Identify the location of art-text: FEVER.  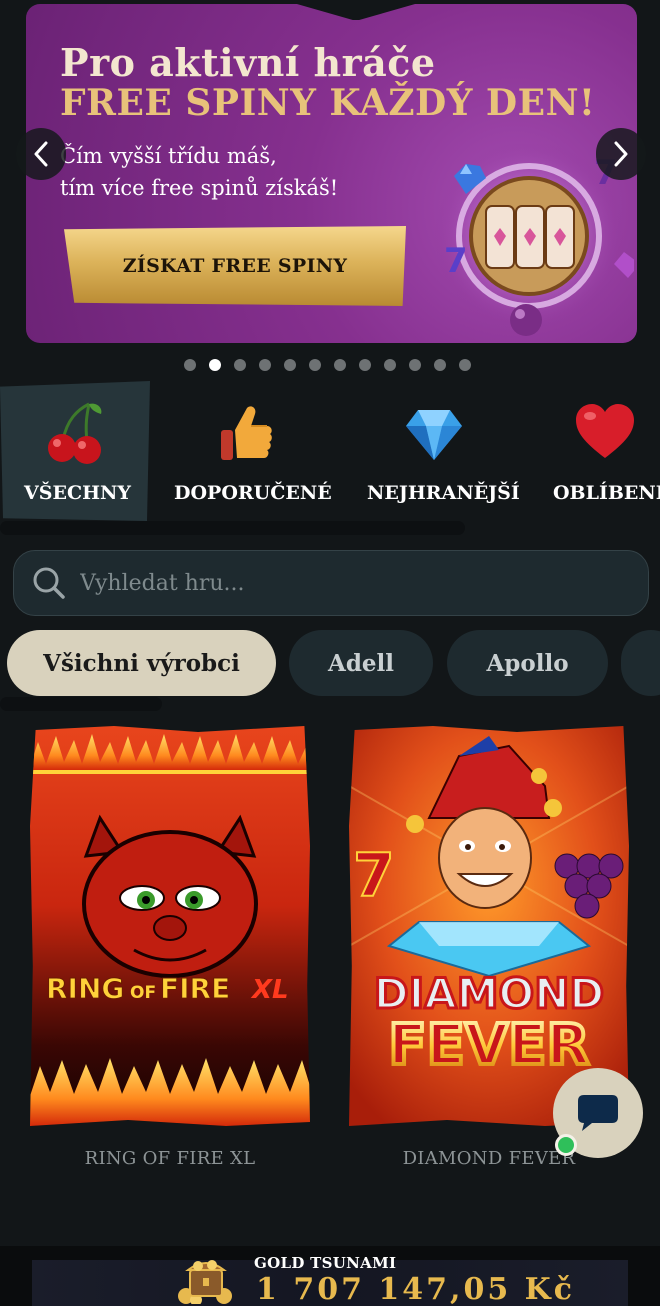
(488, 1045).